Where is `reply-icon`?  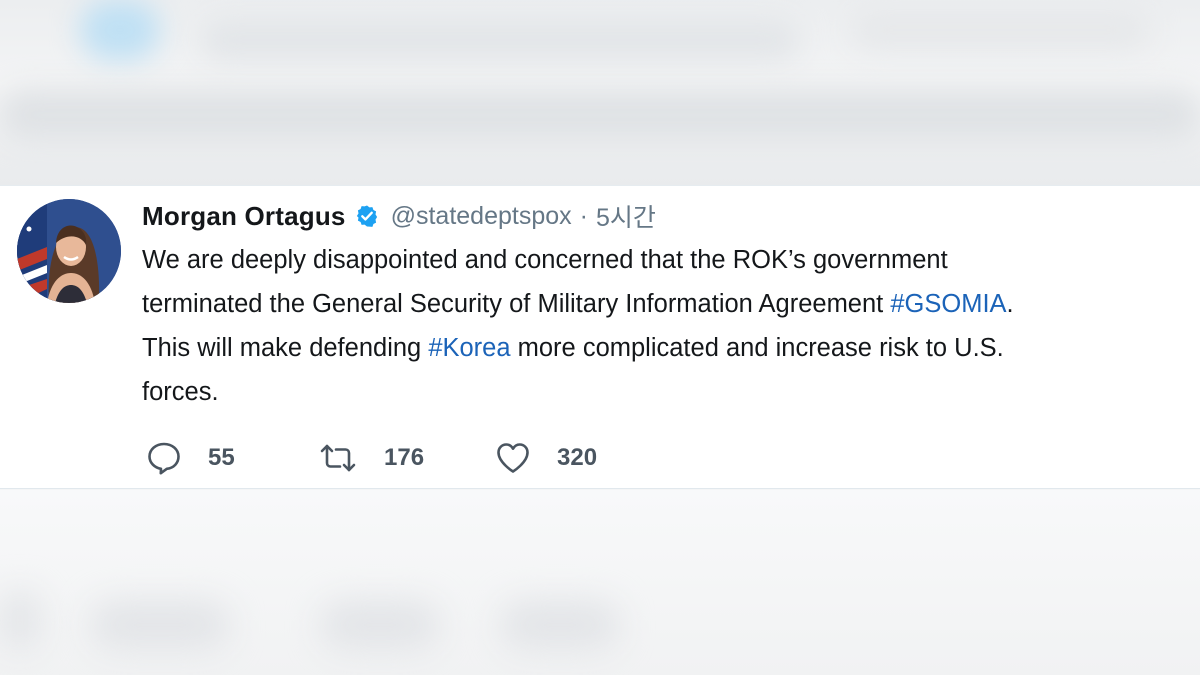
reply-icon is located at coordinates (164, 458).